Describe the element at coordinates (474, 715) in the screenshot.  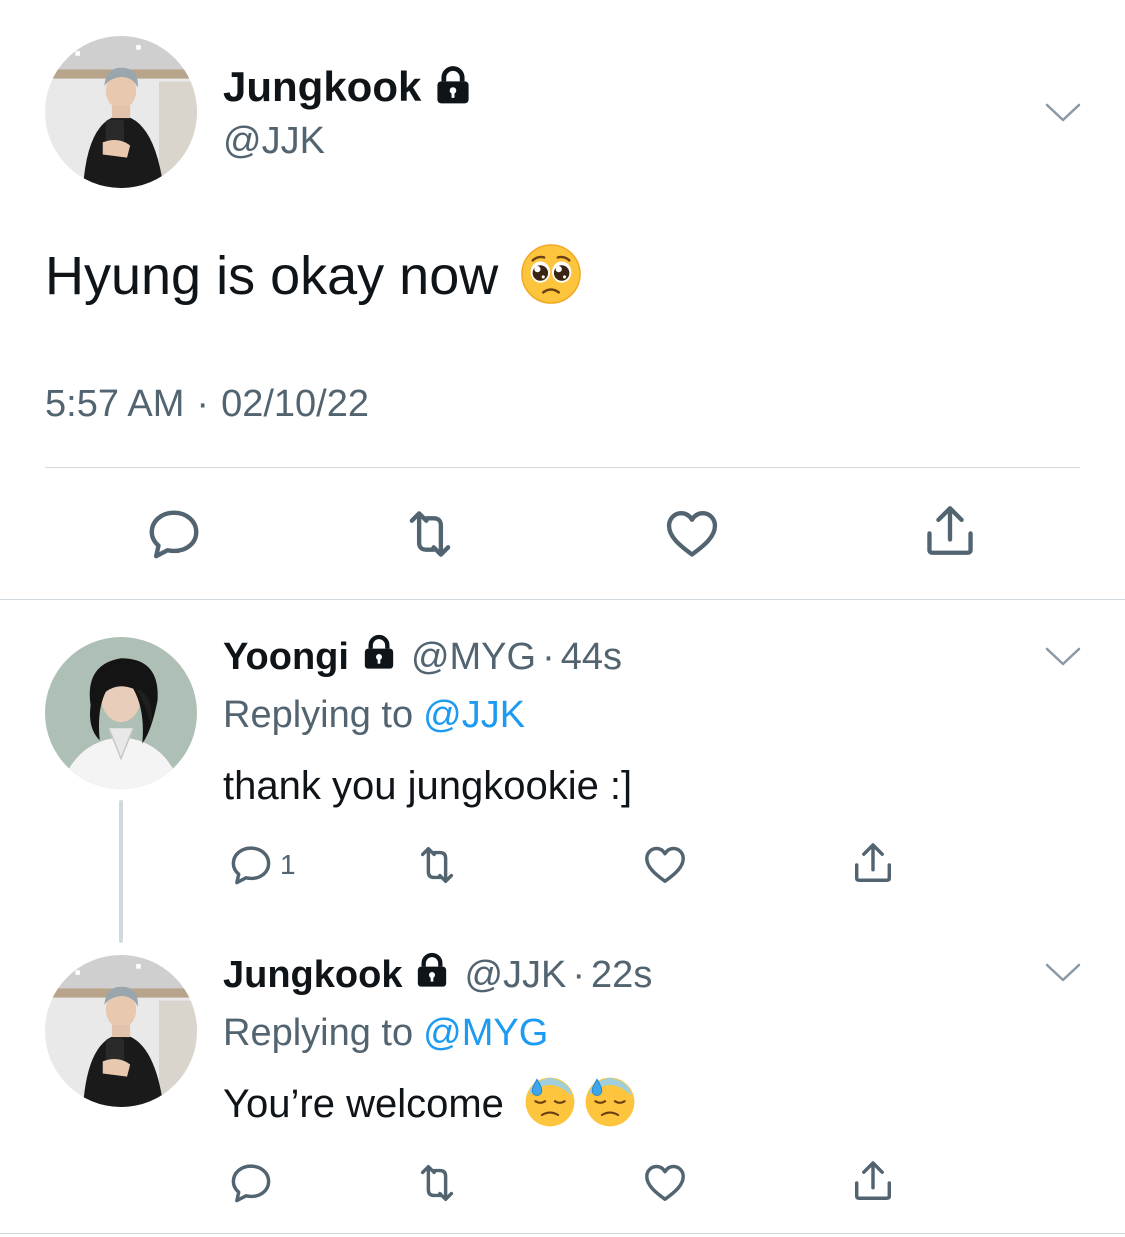
I see `replying-to-handle: @JJK` at that location.